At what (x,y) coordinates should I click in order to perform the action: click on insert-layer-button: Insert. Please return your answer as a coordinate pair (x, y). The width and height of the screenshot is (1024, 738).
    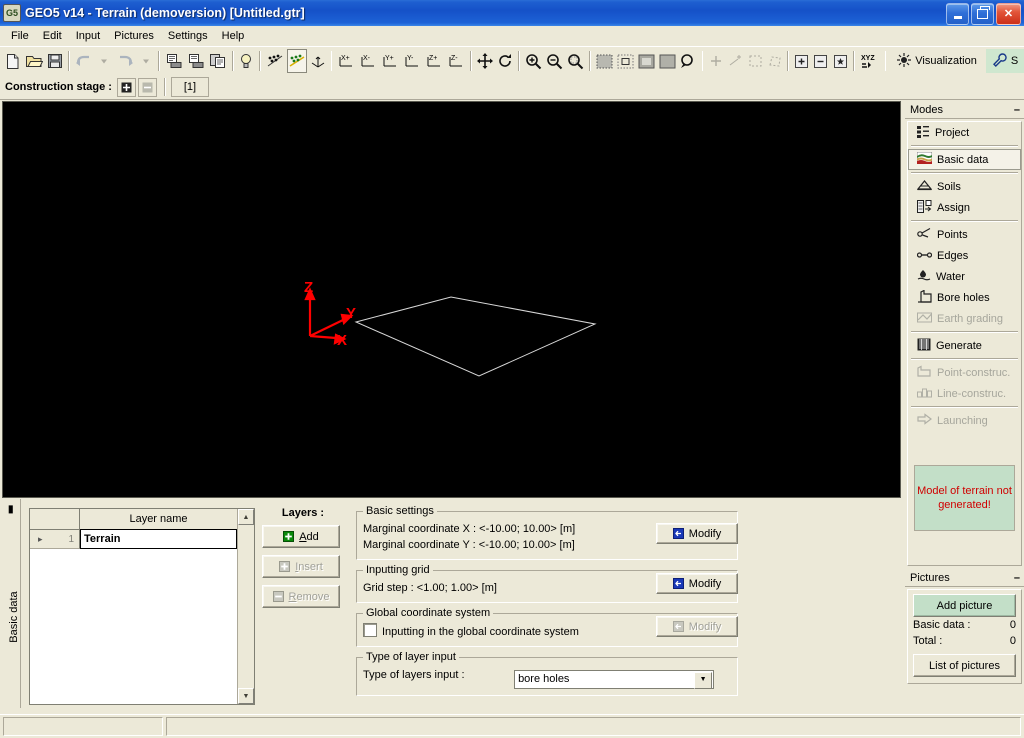
    Looking at the image, I should click on (301, 566).